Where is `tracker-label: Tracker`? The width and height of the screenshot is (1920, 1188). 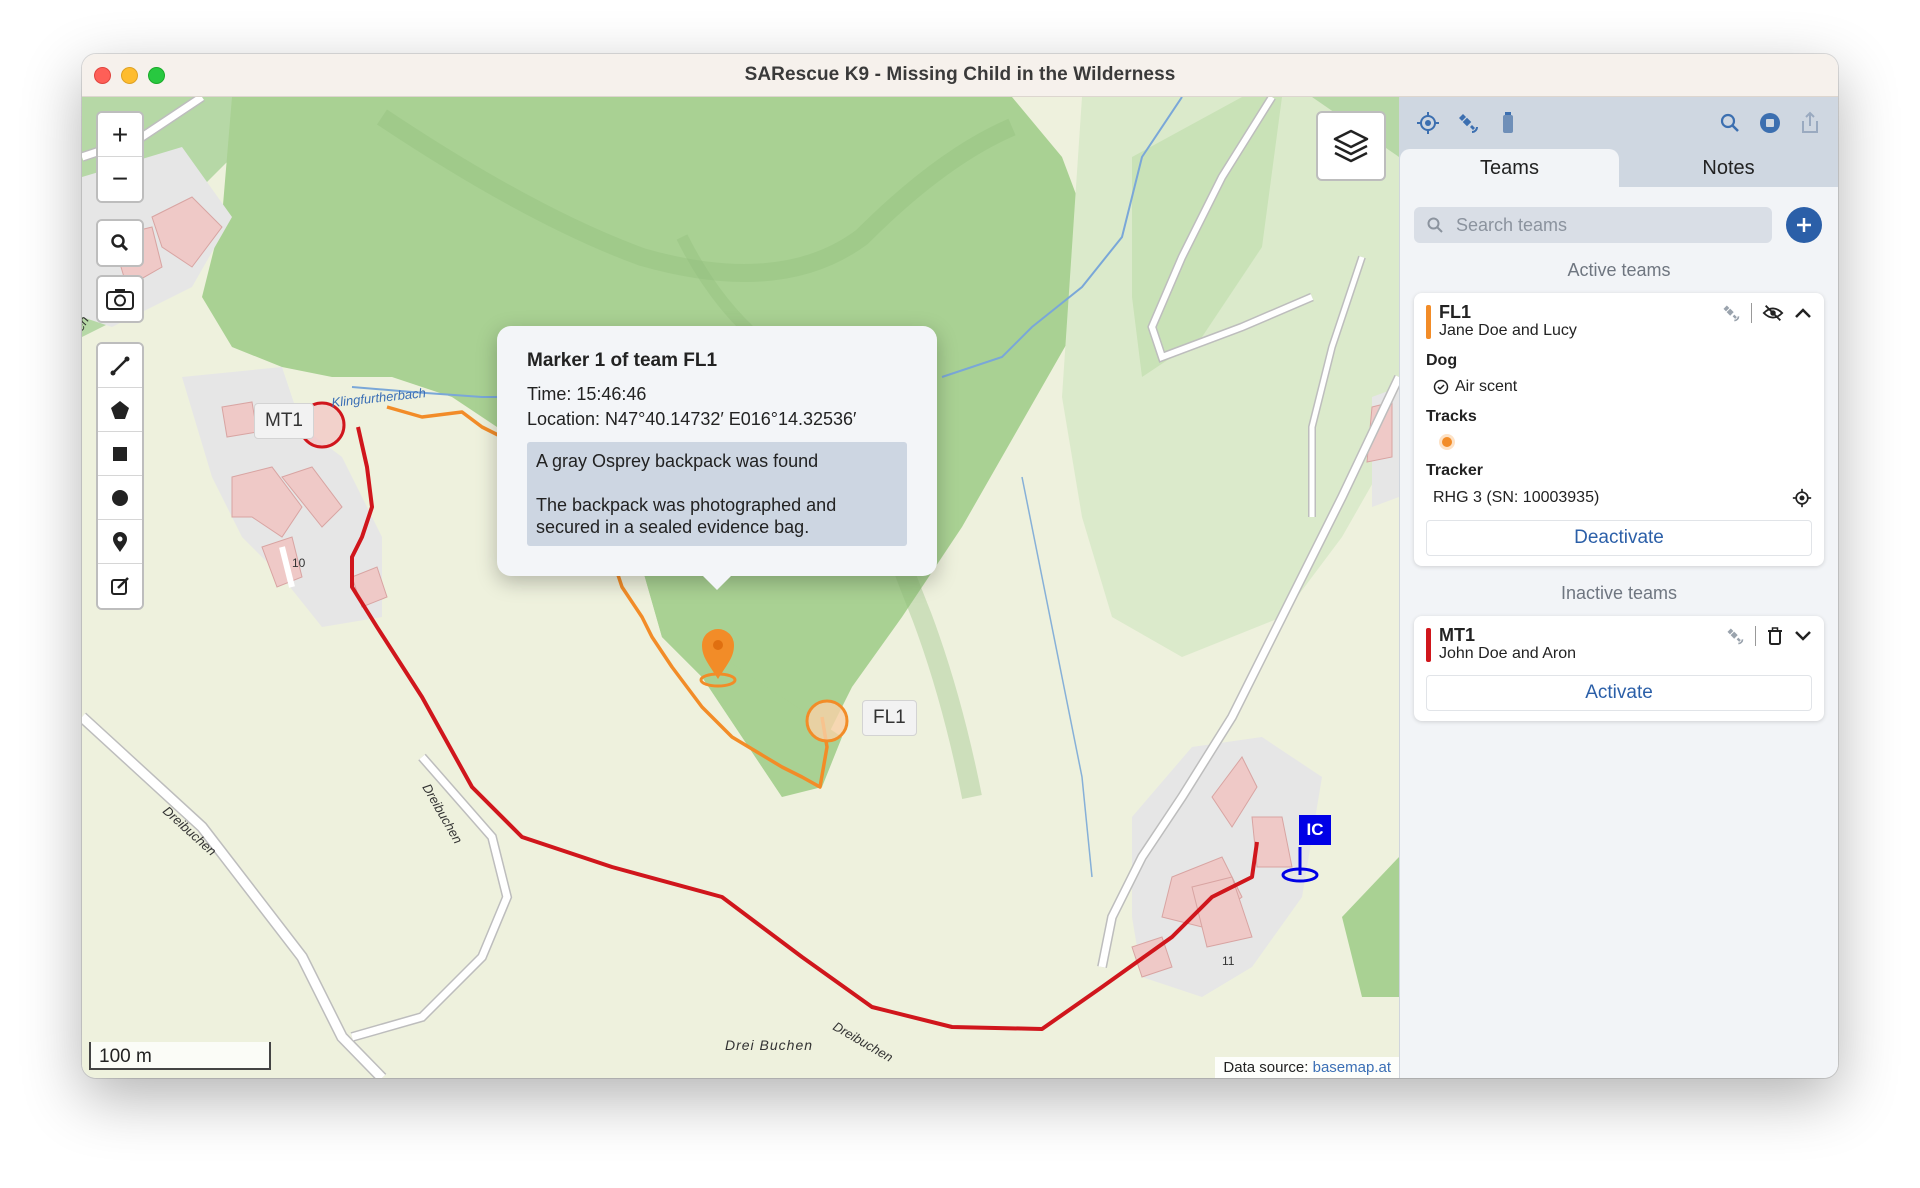 tracker-label: Tracker is located at coordinates (1454, 470).